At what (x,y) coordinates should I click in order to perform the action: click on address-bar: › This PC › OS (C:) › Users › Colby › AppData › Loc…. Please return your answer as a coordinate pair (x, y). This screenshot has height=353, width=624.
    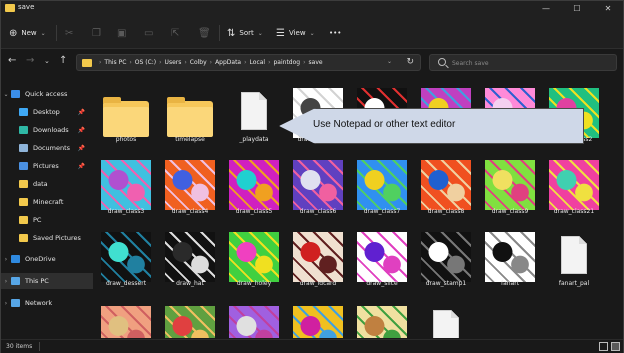
    Looking at the image, I should click on (248, 62).